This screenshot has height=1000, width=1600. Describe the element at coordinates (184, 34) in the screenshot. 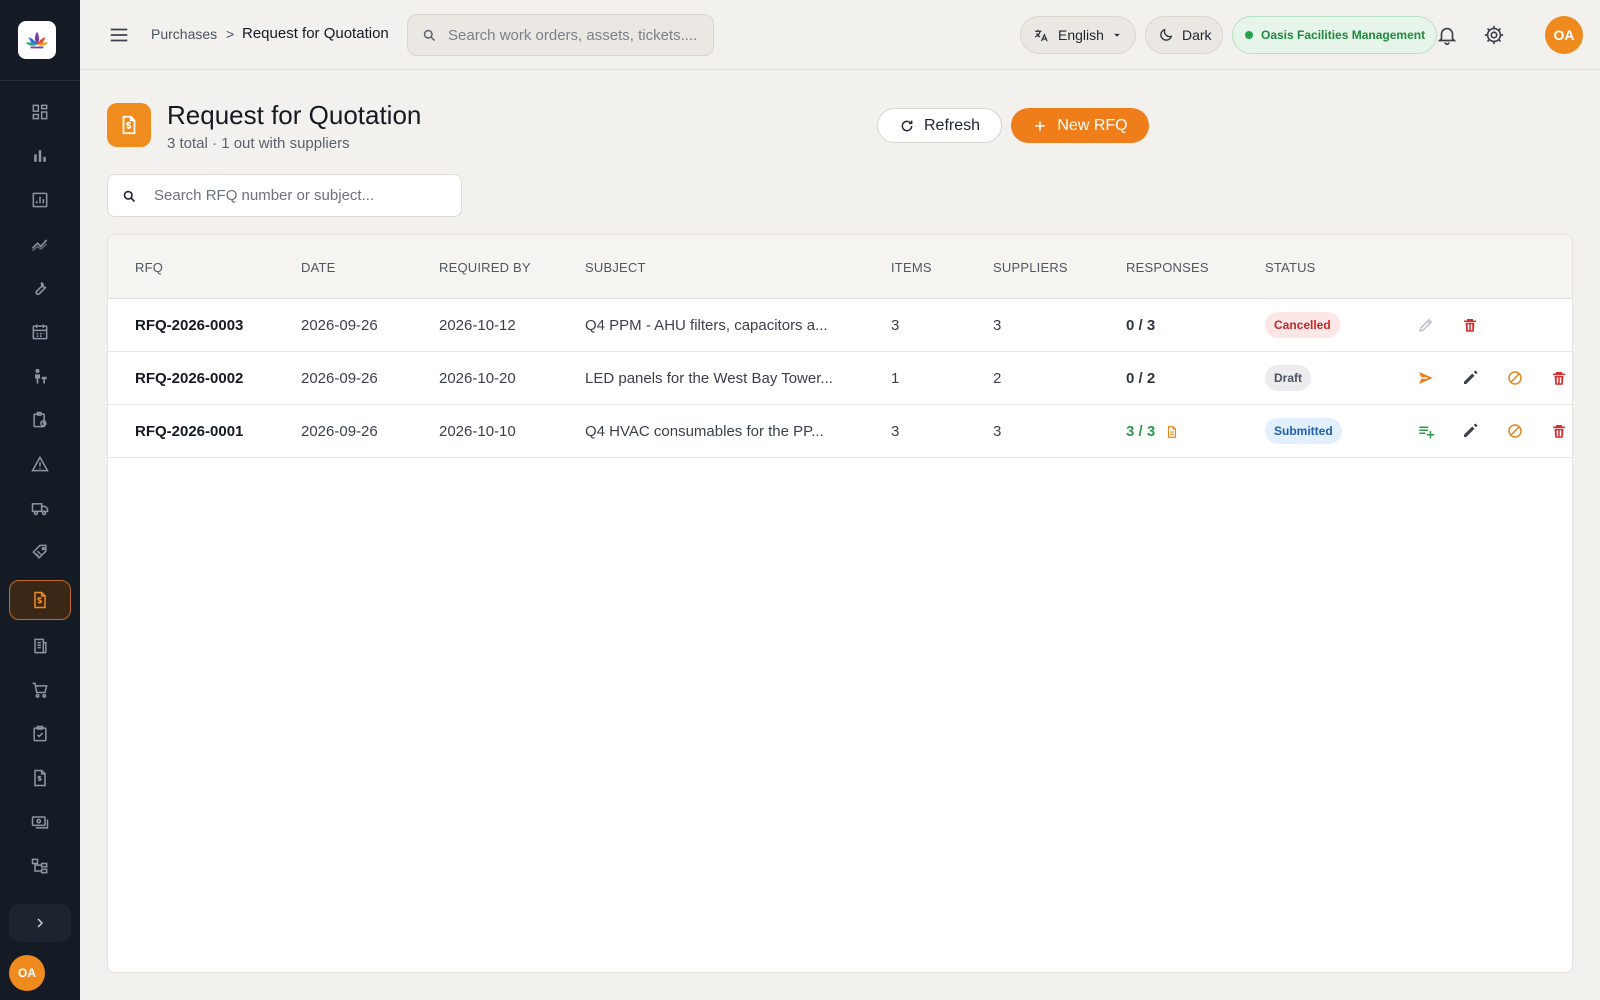

I see `breadcrumb-purchases: Purchases` at that location.